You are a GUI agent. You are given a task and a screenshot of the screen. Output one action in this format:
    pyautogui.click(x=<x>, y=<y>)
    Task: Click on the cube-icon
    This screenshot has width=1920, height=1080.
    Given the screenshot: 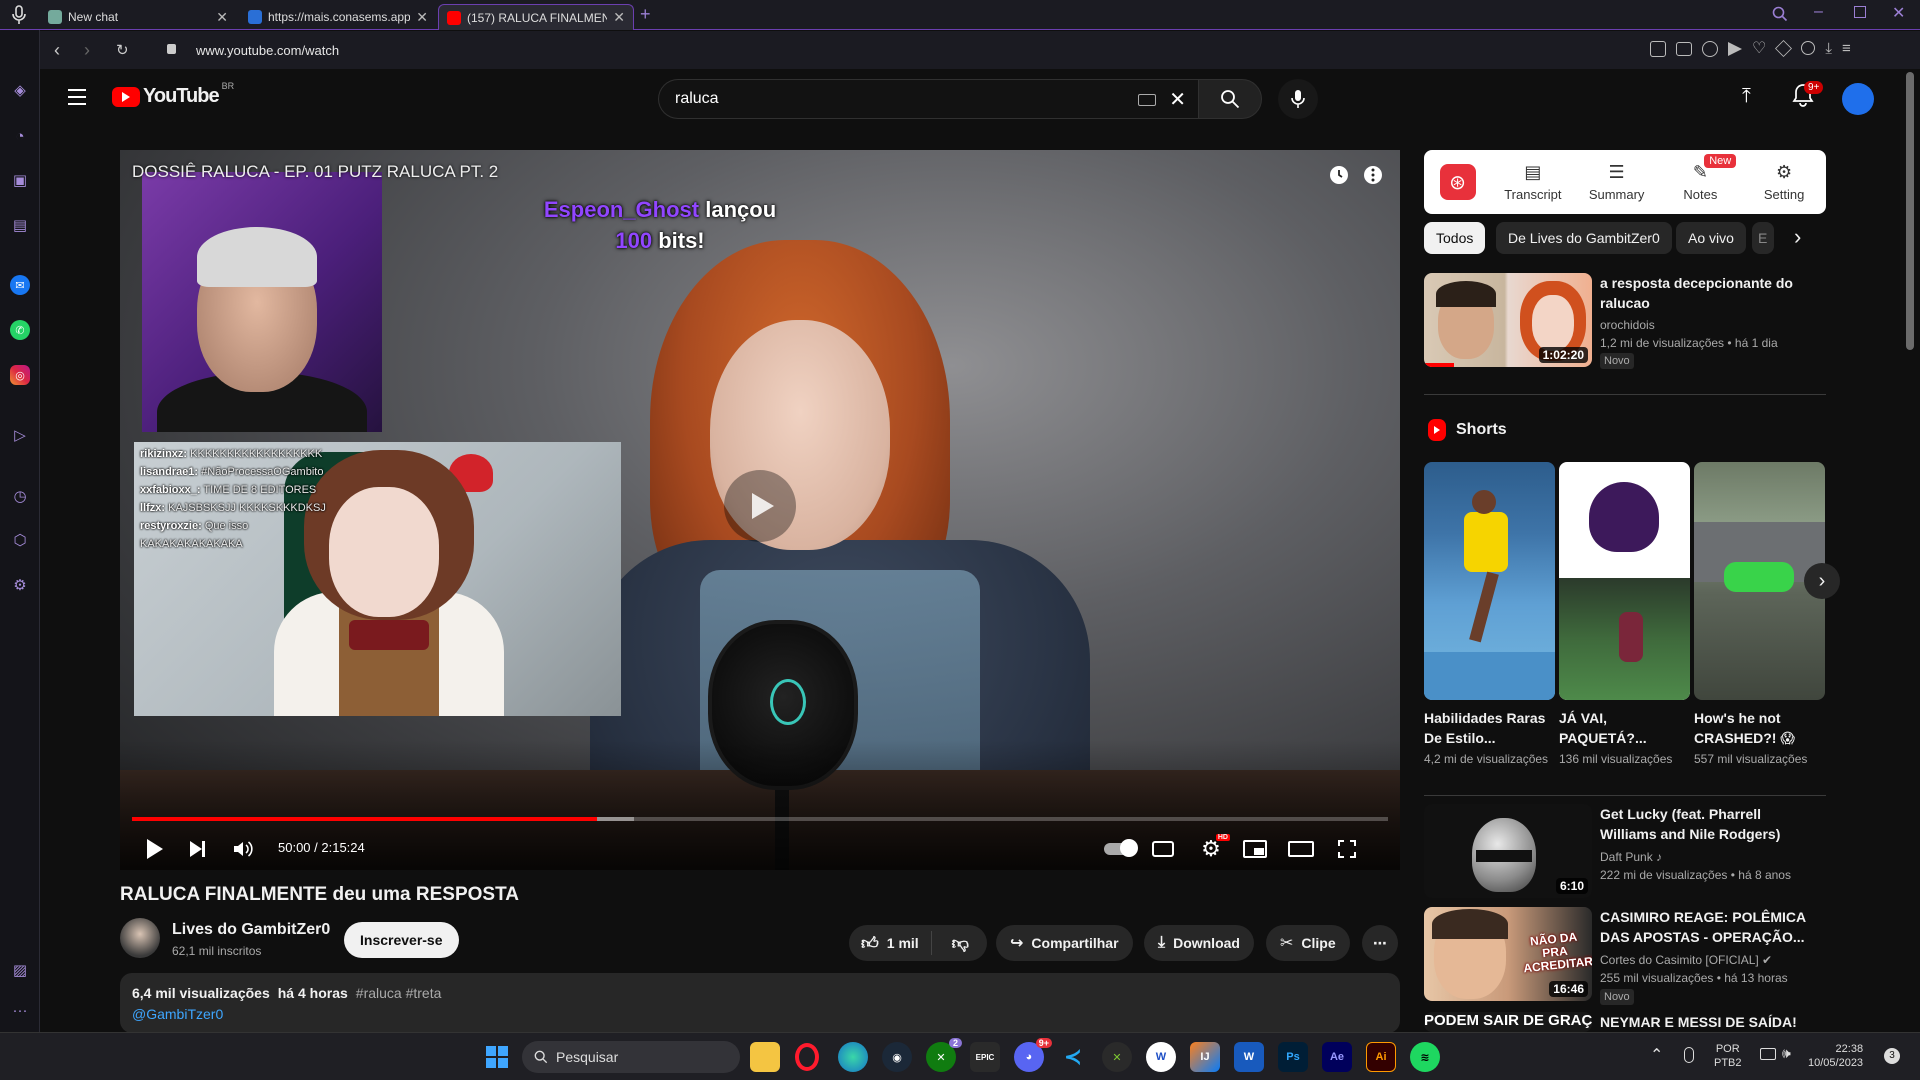 What is the action you would take?
    pyautogui.click(x=1784, y=48)
    